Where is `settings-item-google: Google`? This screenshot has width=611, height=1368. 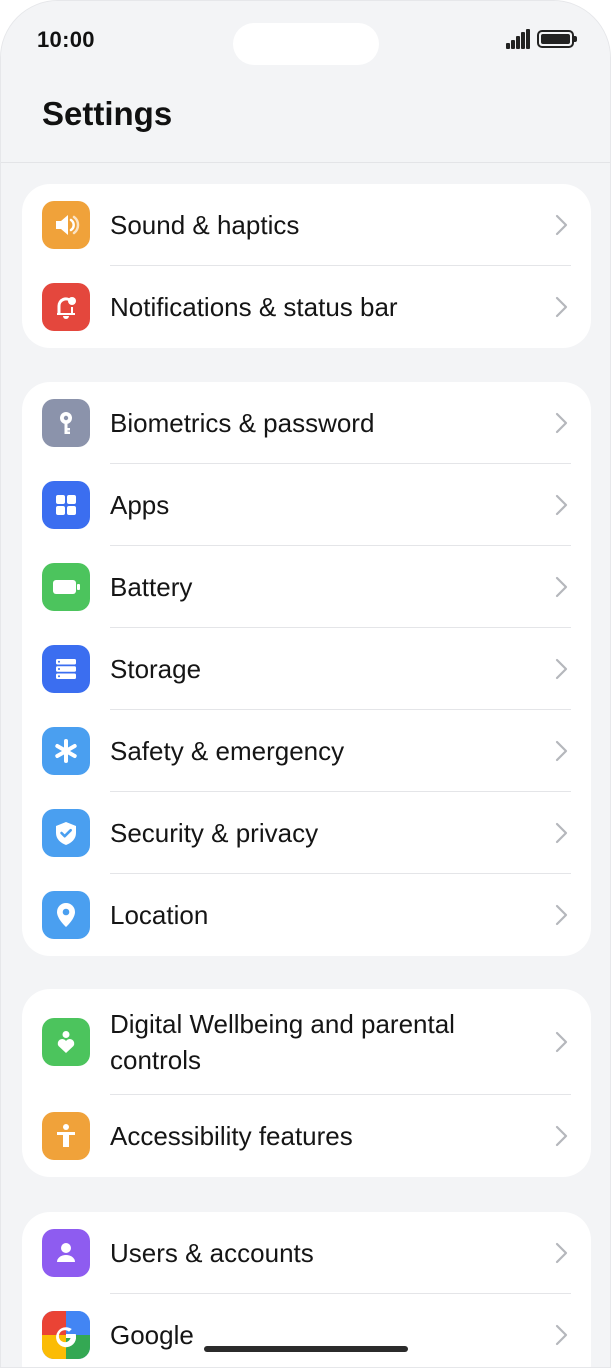
settings-item-google: Google is located at coordinates (306, 1330).